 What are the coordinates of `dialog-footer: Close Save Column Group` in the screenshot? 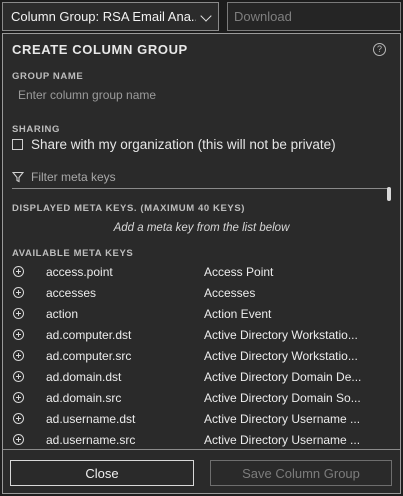 It's located at (201, 471).